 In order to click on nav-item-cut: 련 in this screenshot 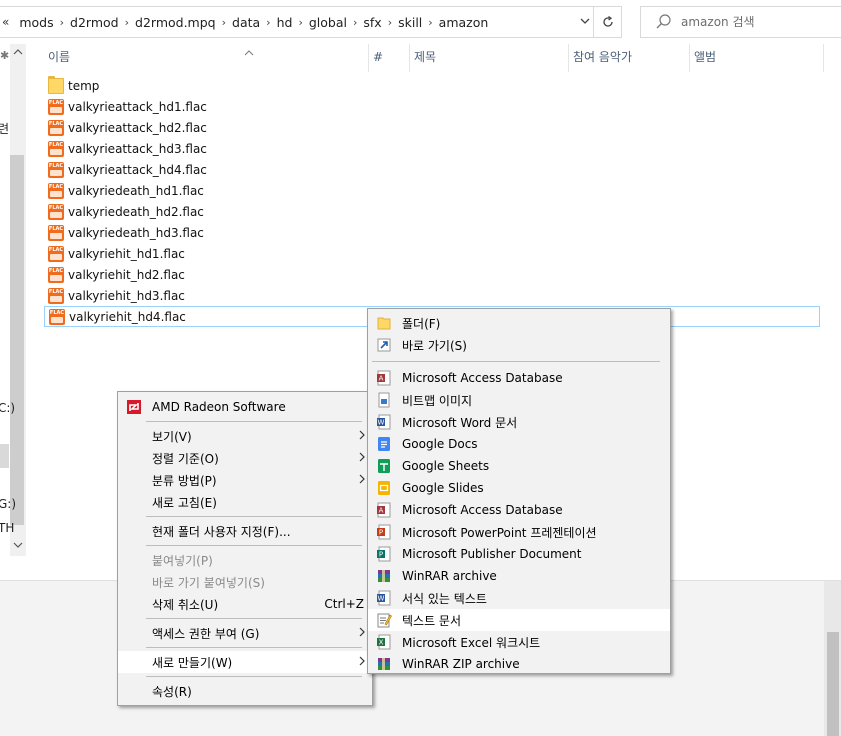, I will do `click(4, 128)`.